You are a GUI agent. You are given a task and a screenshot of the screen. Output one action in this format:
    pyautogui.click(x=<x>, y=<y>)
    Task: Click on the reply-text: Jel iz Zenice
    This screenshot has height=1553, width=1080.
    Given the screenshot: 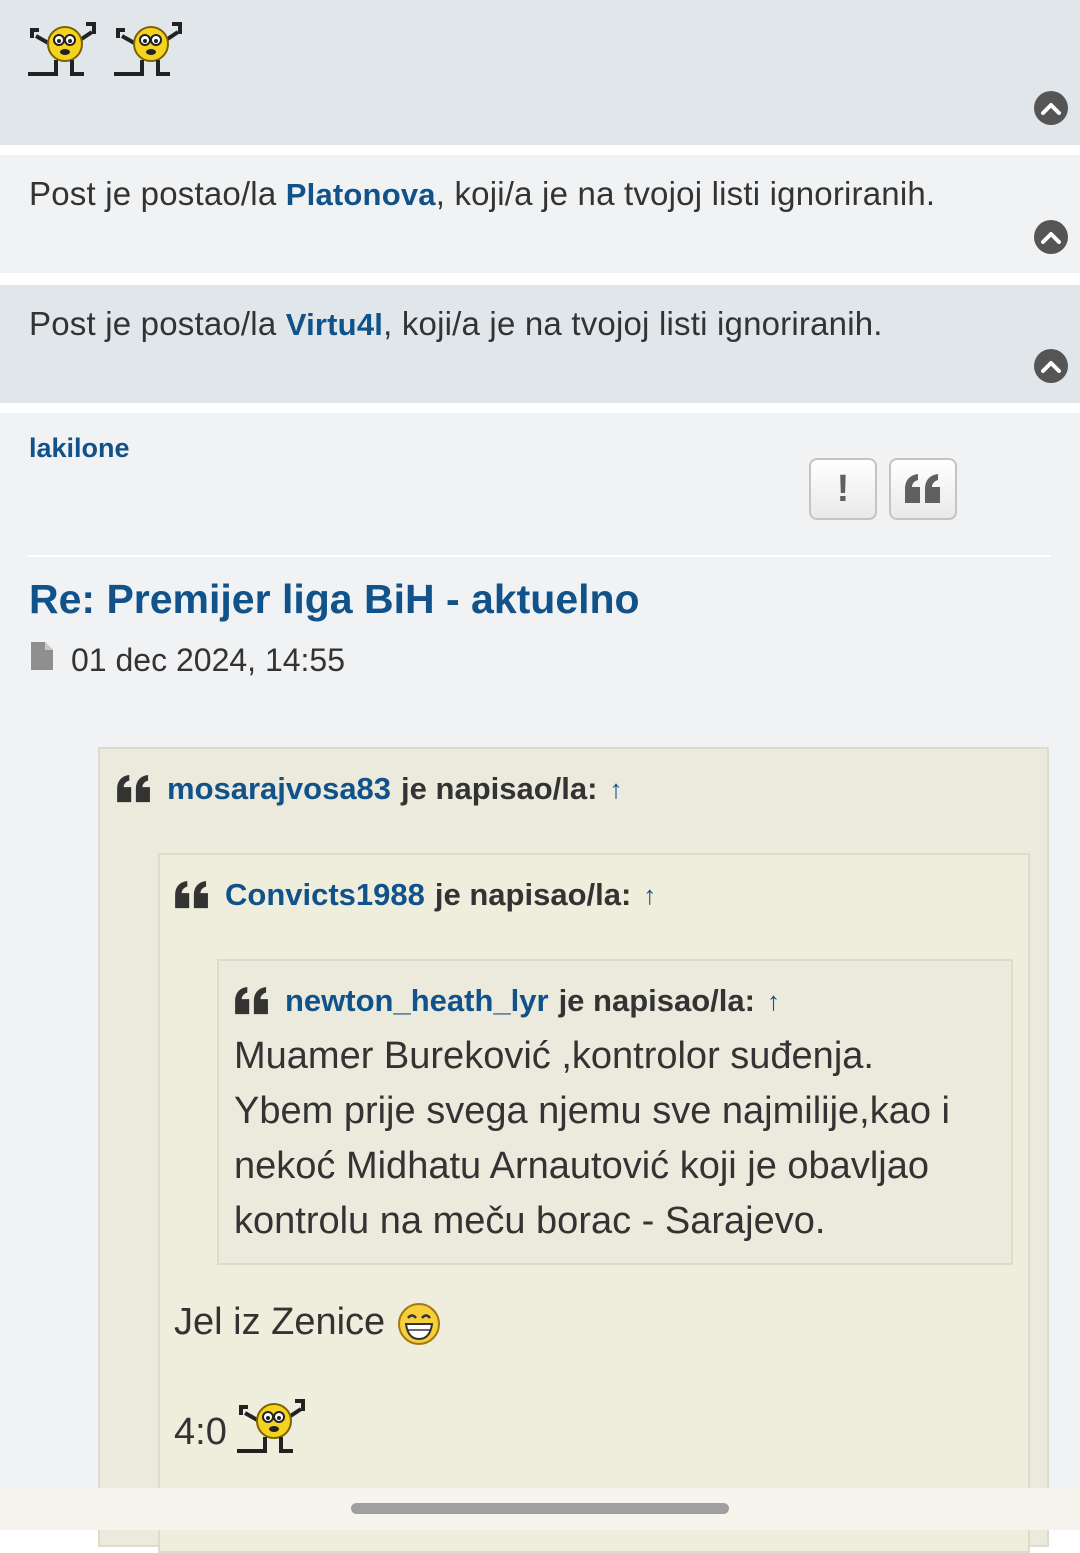 What is the action you would take?
    pyautogui.click(x=280, y=1322)
    